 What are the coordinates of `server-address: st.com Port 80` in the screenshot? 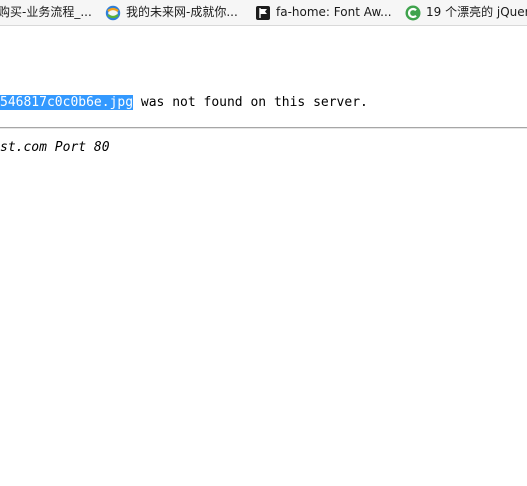 It's located at (55, 147).